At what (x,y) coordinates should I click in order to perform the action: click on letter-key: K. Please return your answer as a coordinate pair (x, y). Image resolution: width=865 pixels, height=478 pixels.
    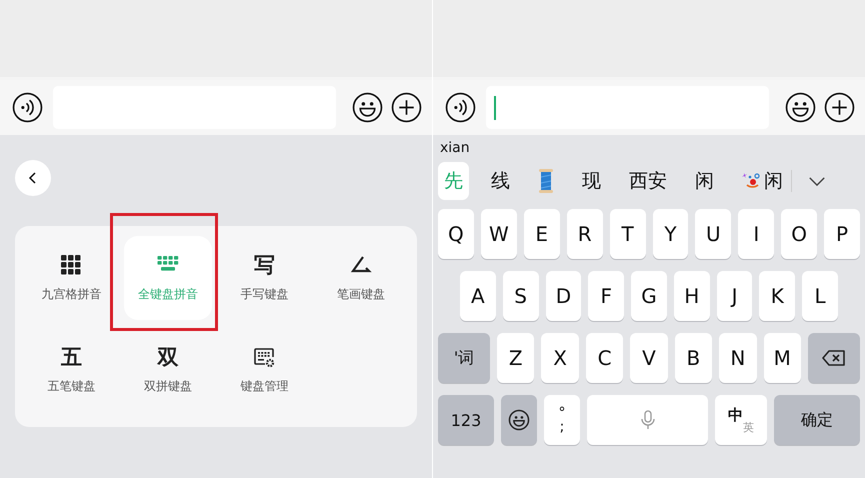
    Looking at the image, I should click on (777, 296).